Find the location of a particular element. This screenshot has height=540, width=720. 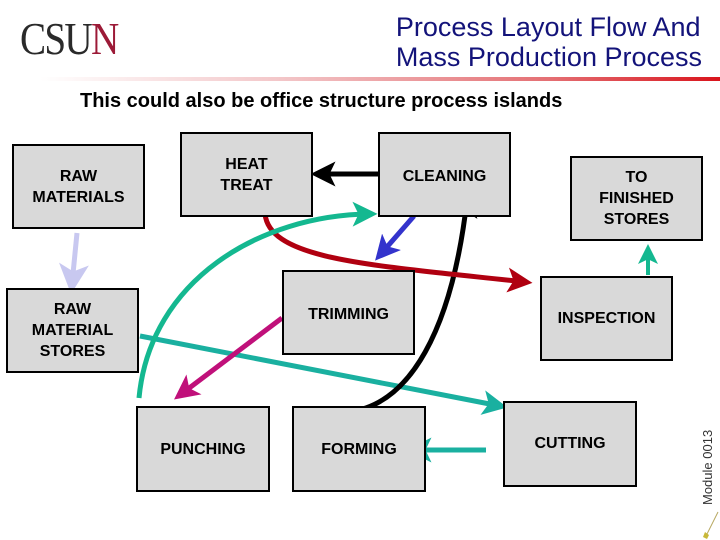

arrow-trimming-to-punching is located at coordinates (229, 358).